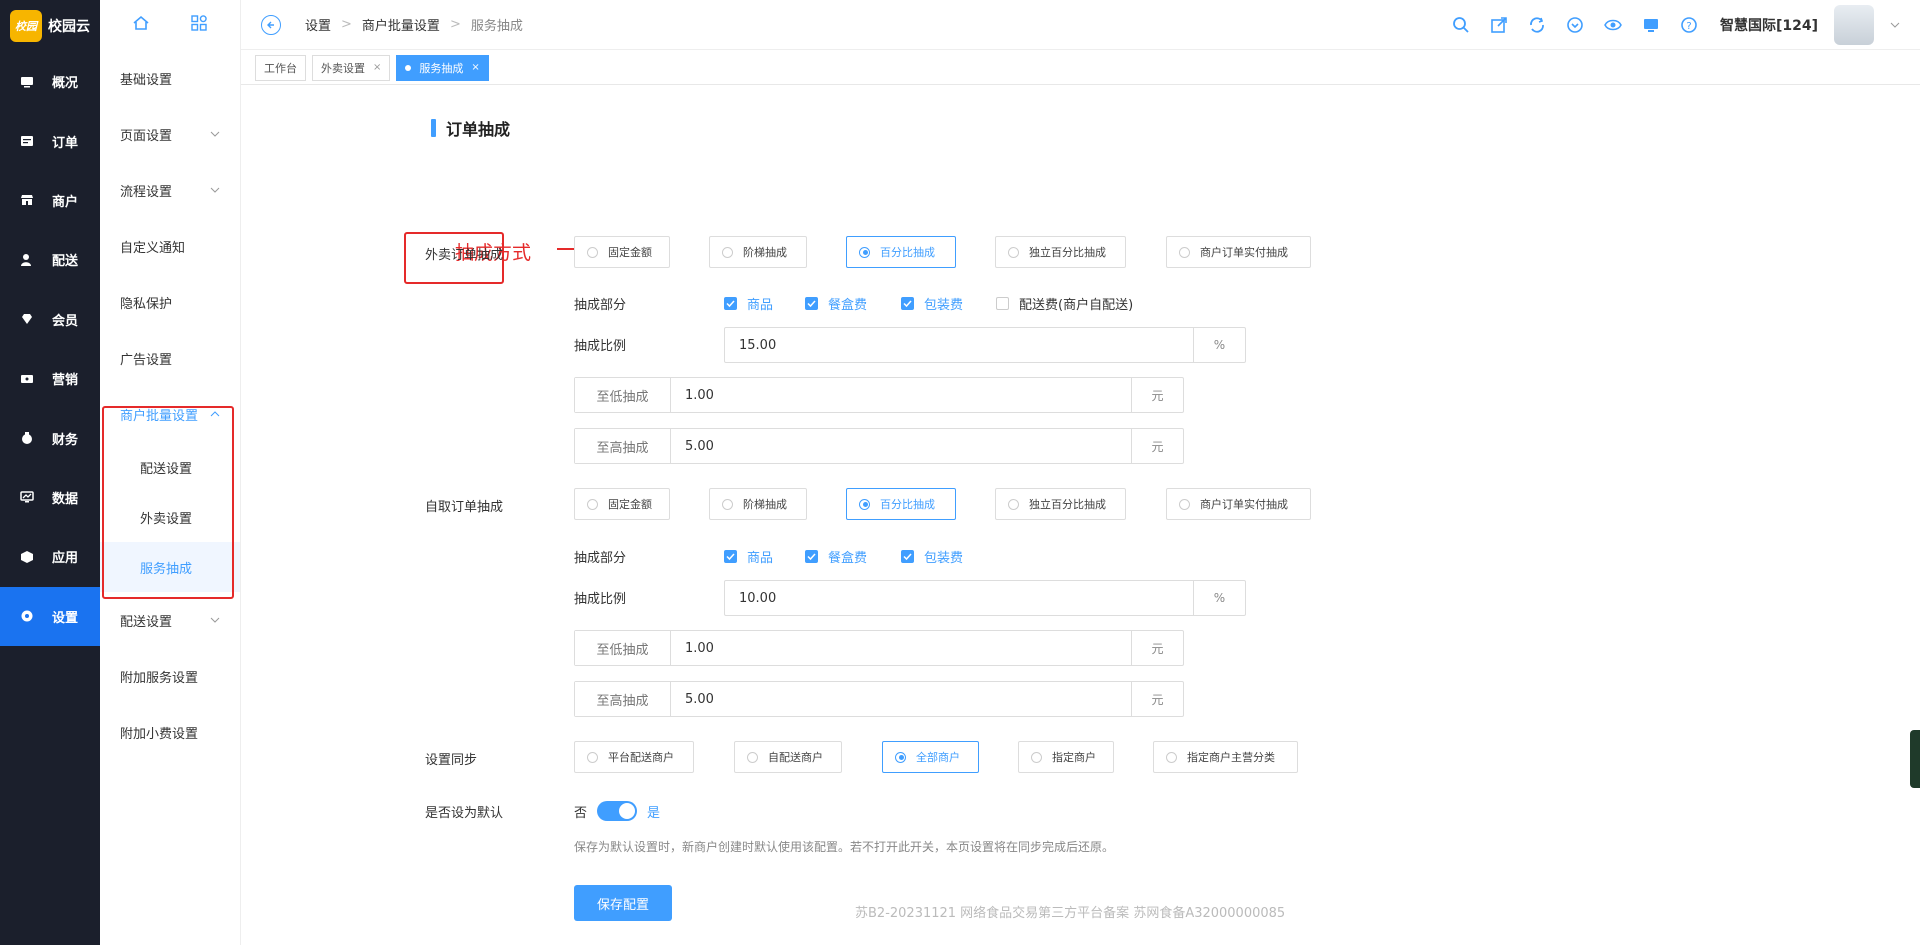  What do you see at coordinates (50, 437) in the screenshot?
I see `rail-item-finance: 财务` at bounding box center [50, 437].